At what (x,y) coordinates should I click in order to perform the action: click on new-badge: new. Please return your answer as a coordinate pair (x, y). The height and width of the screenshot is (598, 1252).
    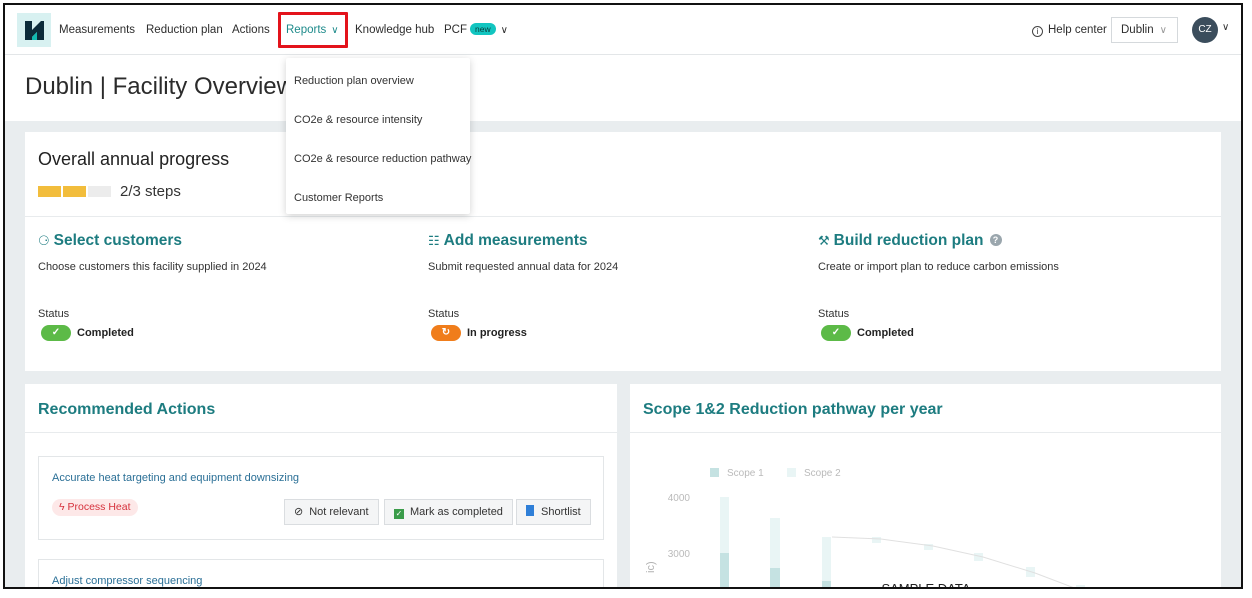
    Looking at the image, I should click on (483, 29).